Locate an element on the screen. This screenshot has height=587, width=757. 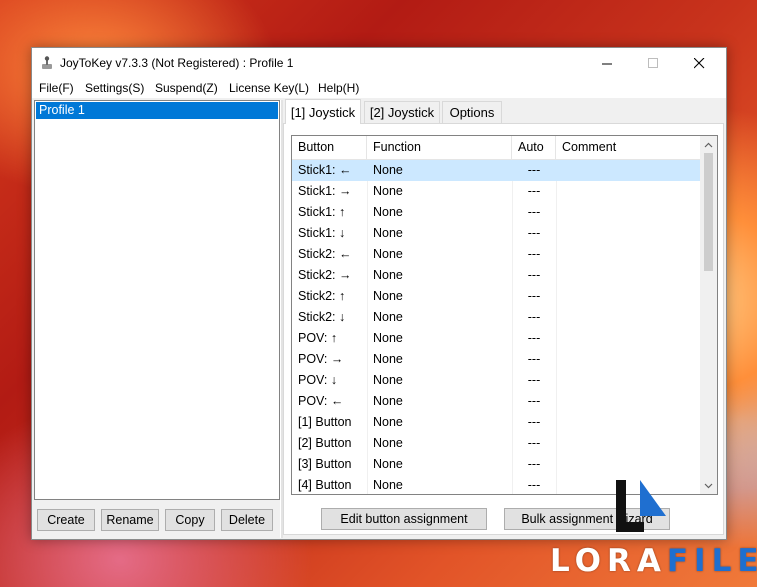
maximize-icon is located at coordinates (652, 62).